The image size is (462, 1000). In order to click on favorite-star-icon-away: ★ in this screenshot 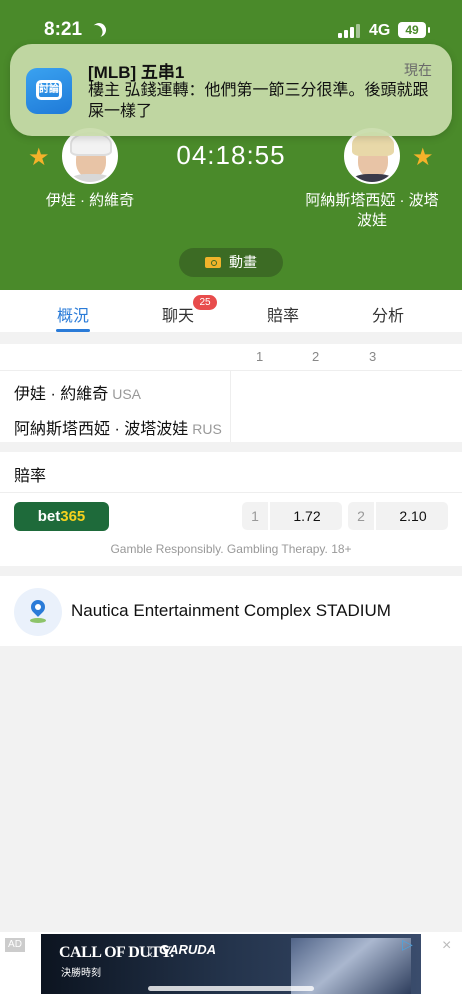, I will do `click(423, 157)`.